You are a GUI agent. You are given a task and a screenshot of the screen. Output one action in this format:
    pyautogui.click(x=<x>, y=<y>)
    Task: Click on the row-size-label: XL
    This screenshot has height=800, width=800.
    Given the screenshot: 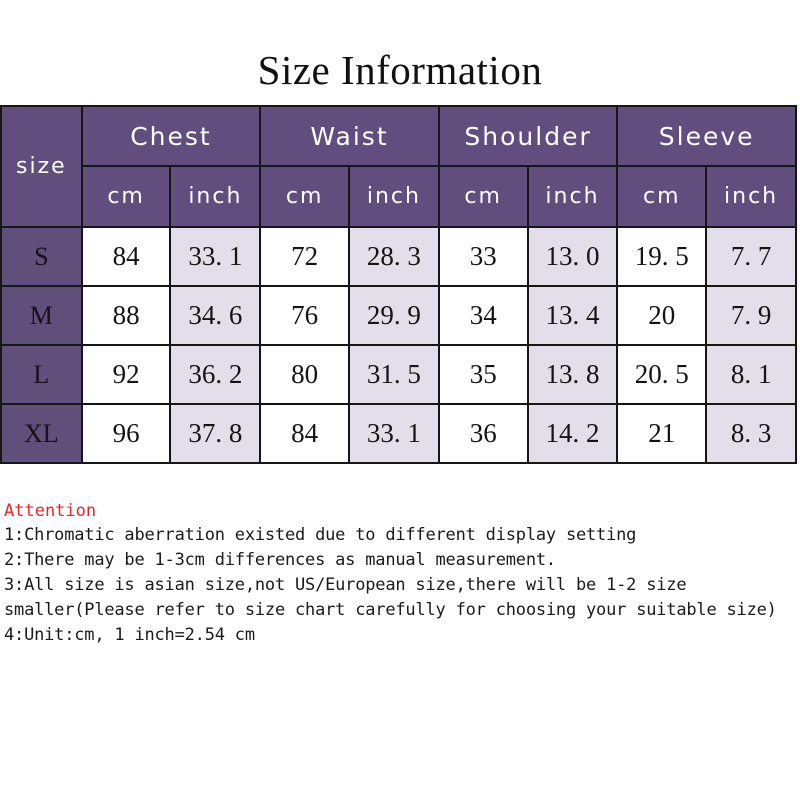 What is the action you would take?
    pyautogui.click(x=41, y=433)
    